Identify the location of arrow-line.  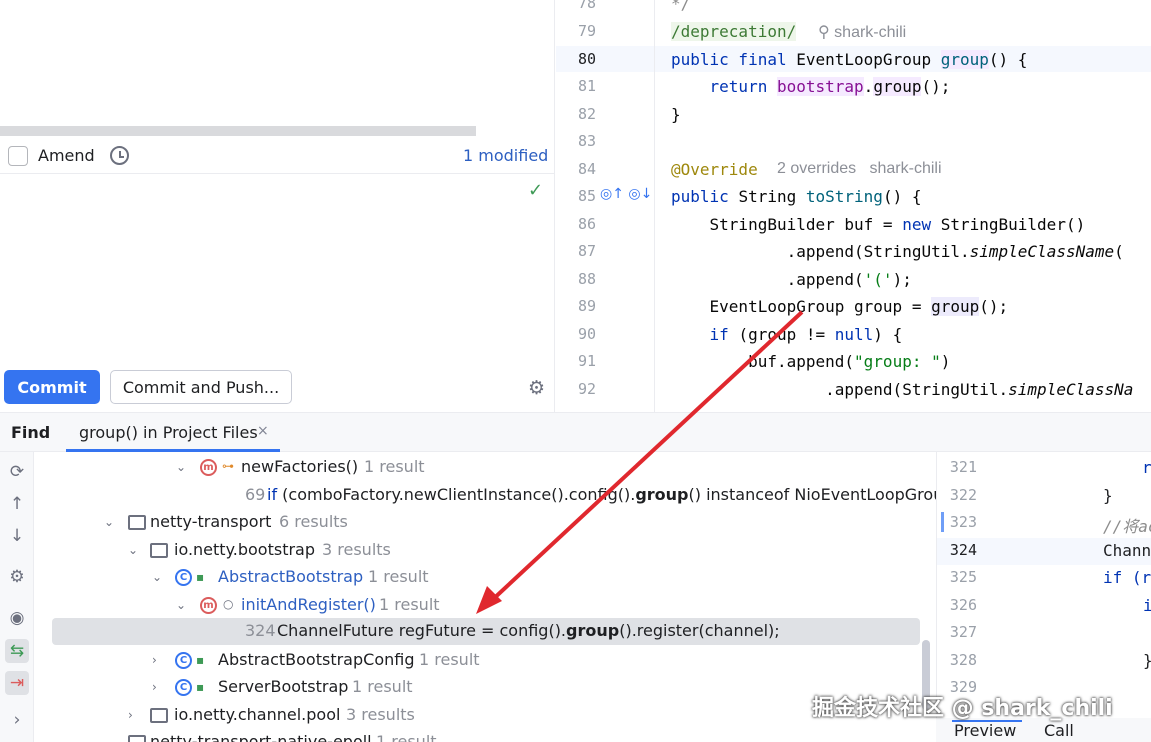
(646, 457).